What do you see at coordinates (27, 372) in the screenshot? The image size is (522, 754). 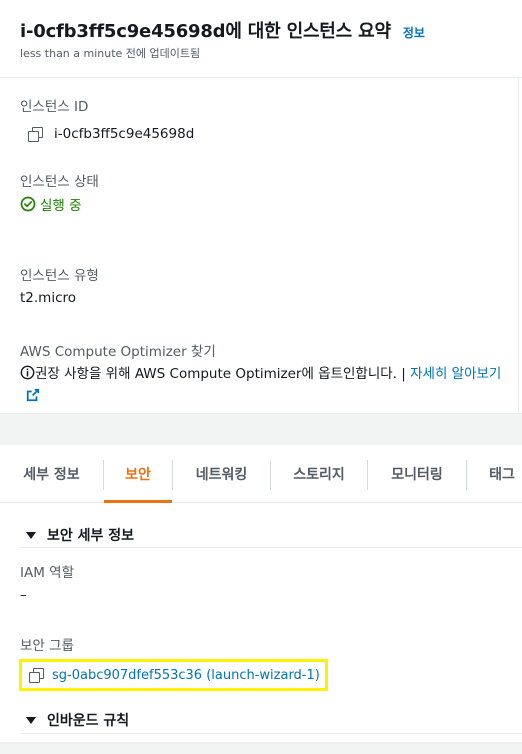 I see `info-icon` at bounding box center [27, 372].